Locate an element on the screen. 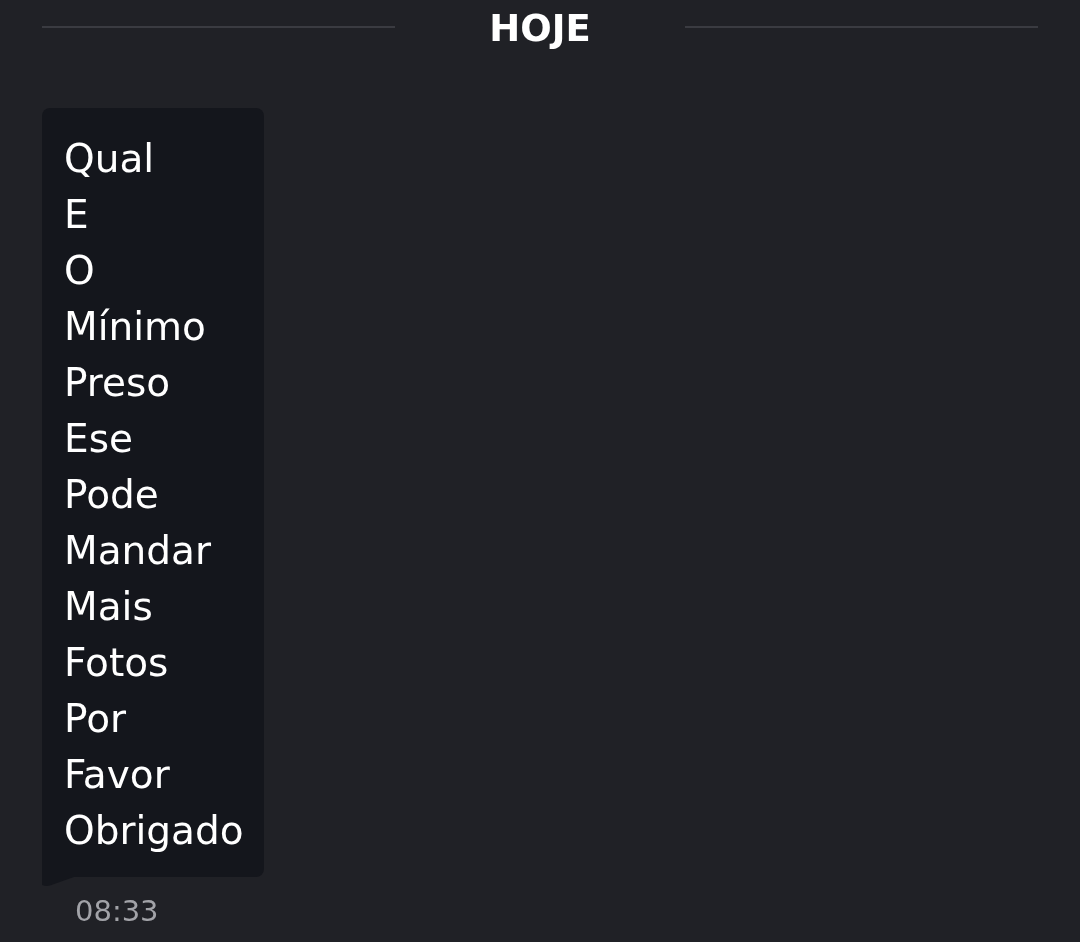 This screenshot has width=1080, height=942. message-text: Qual E O Mínimo Preso Ese Pode Mandar Mais Fotos Por Favor Obrigado is located at coordinates (154, 495).